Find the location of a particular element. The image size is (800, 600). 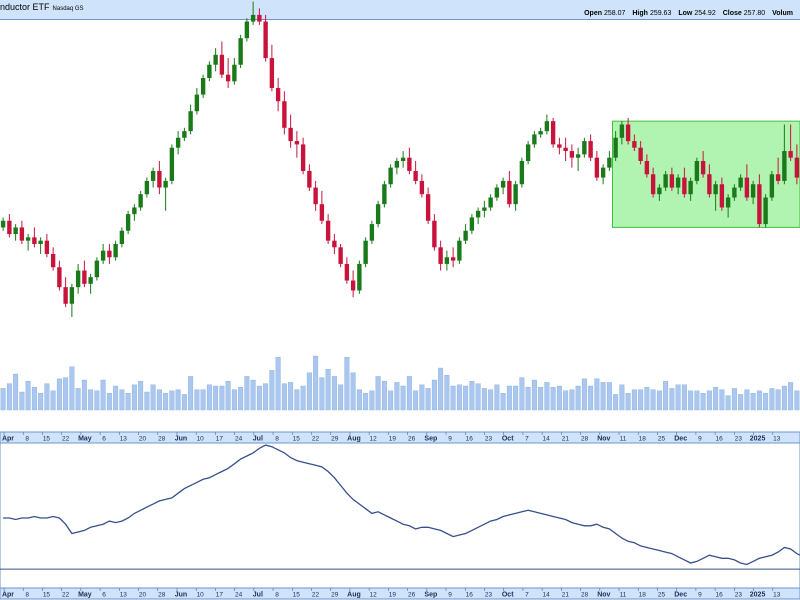

lower-axis-label: 8 is located at coordinates (277, 595).